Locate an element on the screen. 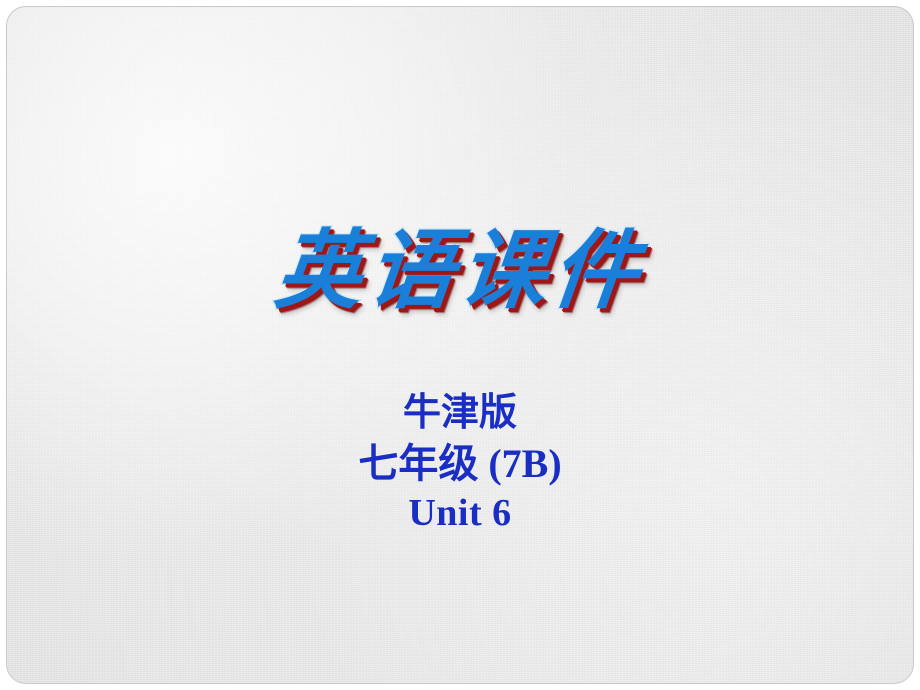 This screenshot has width=920, height=690. subtitle-line-publisher: 牛津版 is located at coordinates (459, 413).